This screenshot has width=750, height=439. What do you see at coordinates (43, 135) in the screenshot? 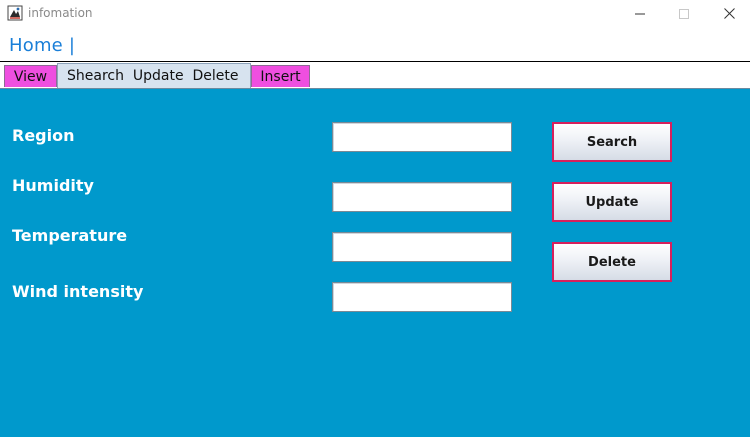
I see `region-label: Region` at bounding box center [43, 135].